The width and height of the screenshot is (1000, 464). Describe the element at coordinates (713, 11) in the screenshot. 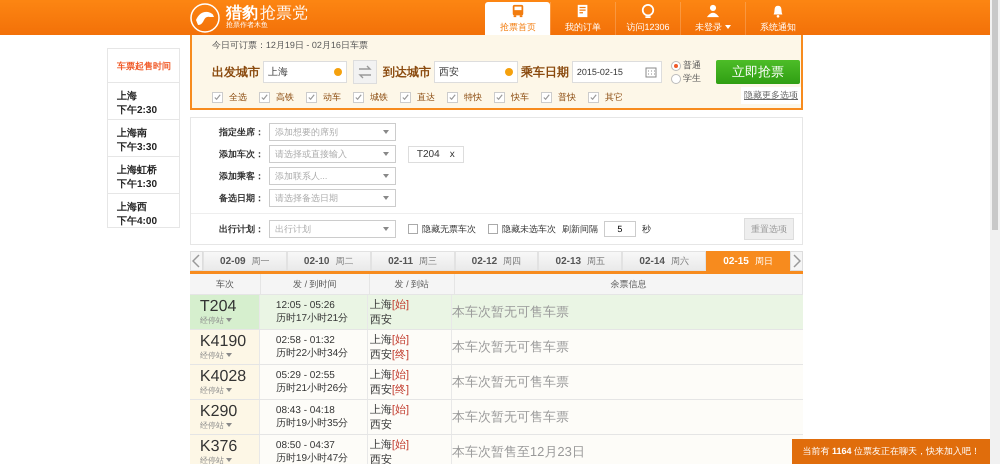

I see `user-icon` at that location.